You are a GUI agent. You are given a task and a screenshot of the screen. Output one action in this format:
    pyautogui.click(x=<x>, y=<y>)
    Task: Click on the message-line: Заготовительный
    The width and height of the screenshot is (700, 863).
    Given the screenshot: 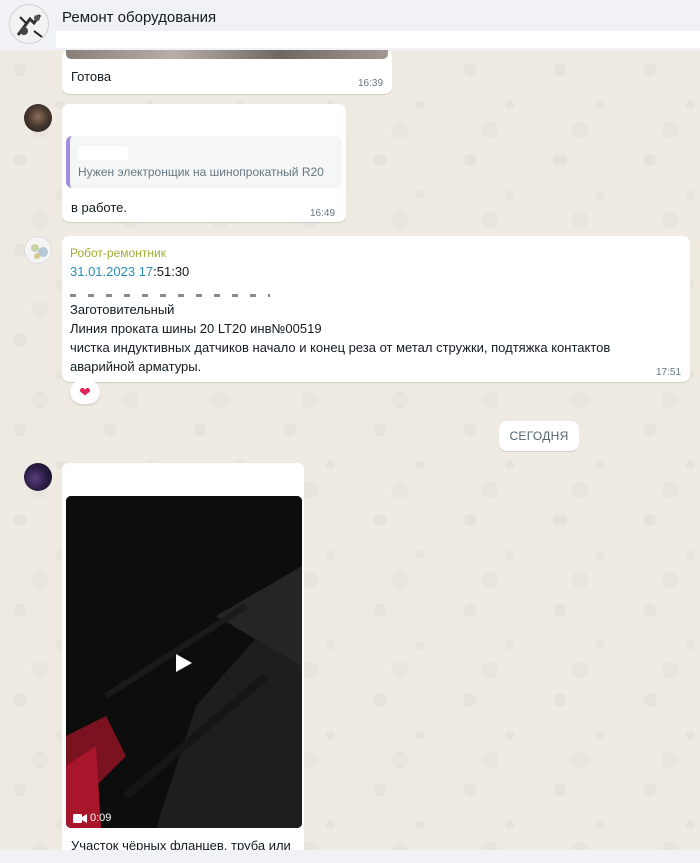 What is the action you would take?
    pyautogui.click(x=122, y=309)
    